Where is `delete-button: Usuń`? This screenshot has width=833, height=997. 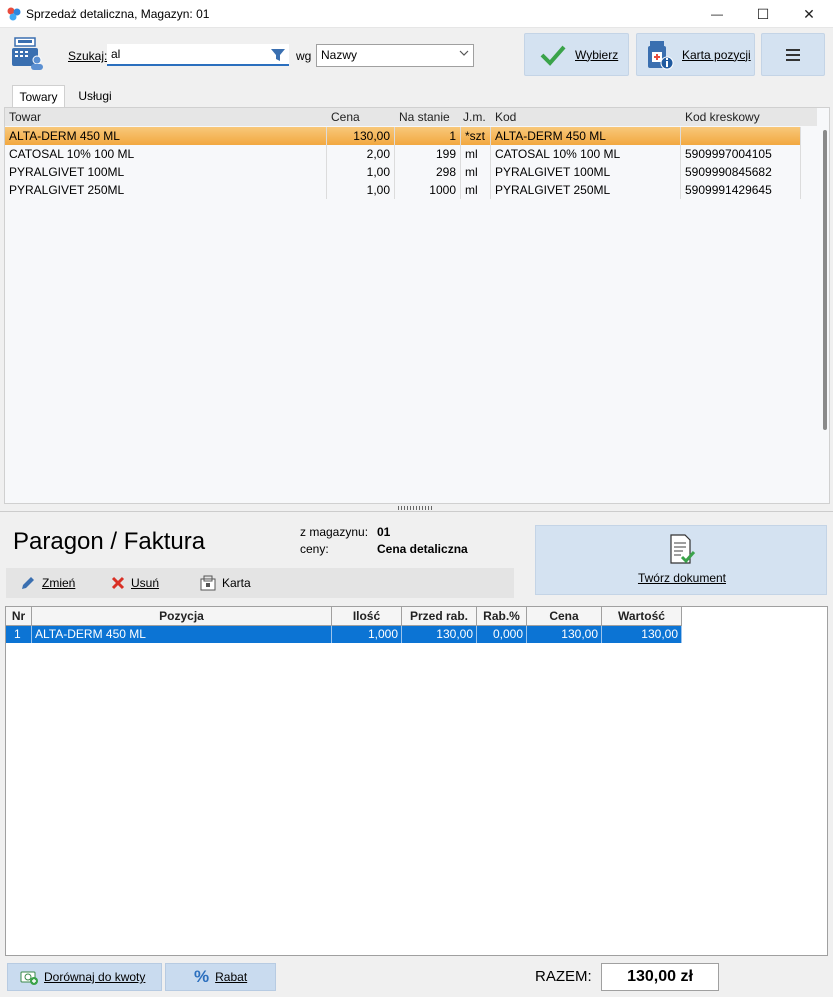
delete-button: Usuń is located at coordinates (135, 583).